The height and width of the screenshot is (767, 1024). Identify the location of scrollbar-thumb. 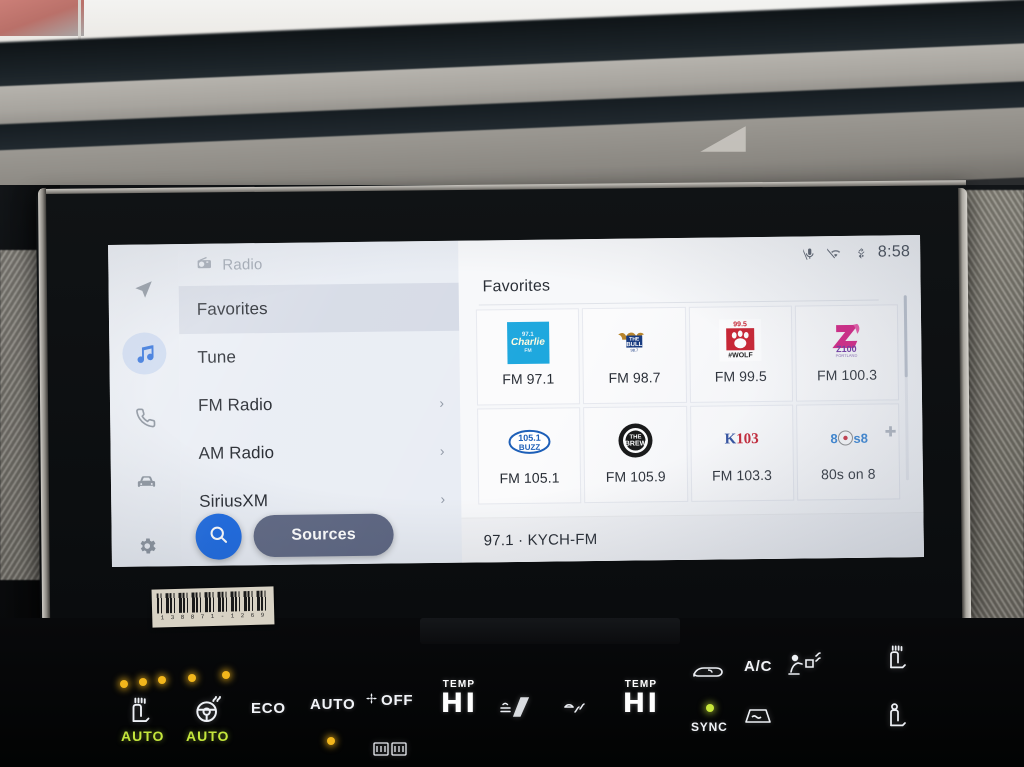
(905, 336).